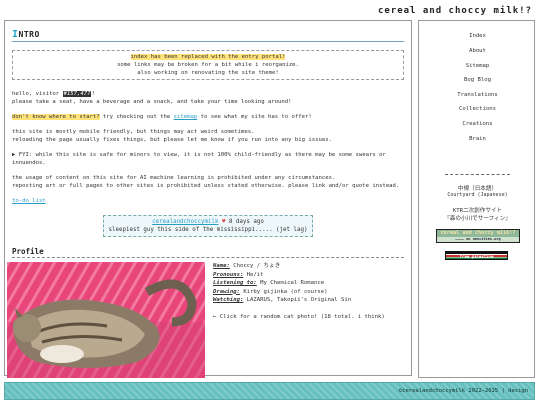 The width and height of the screenshot is (540, 405). Describe the element at coordinates (253, 274) in the screenshot. I see `pronouns-value: He/it` at that location.